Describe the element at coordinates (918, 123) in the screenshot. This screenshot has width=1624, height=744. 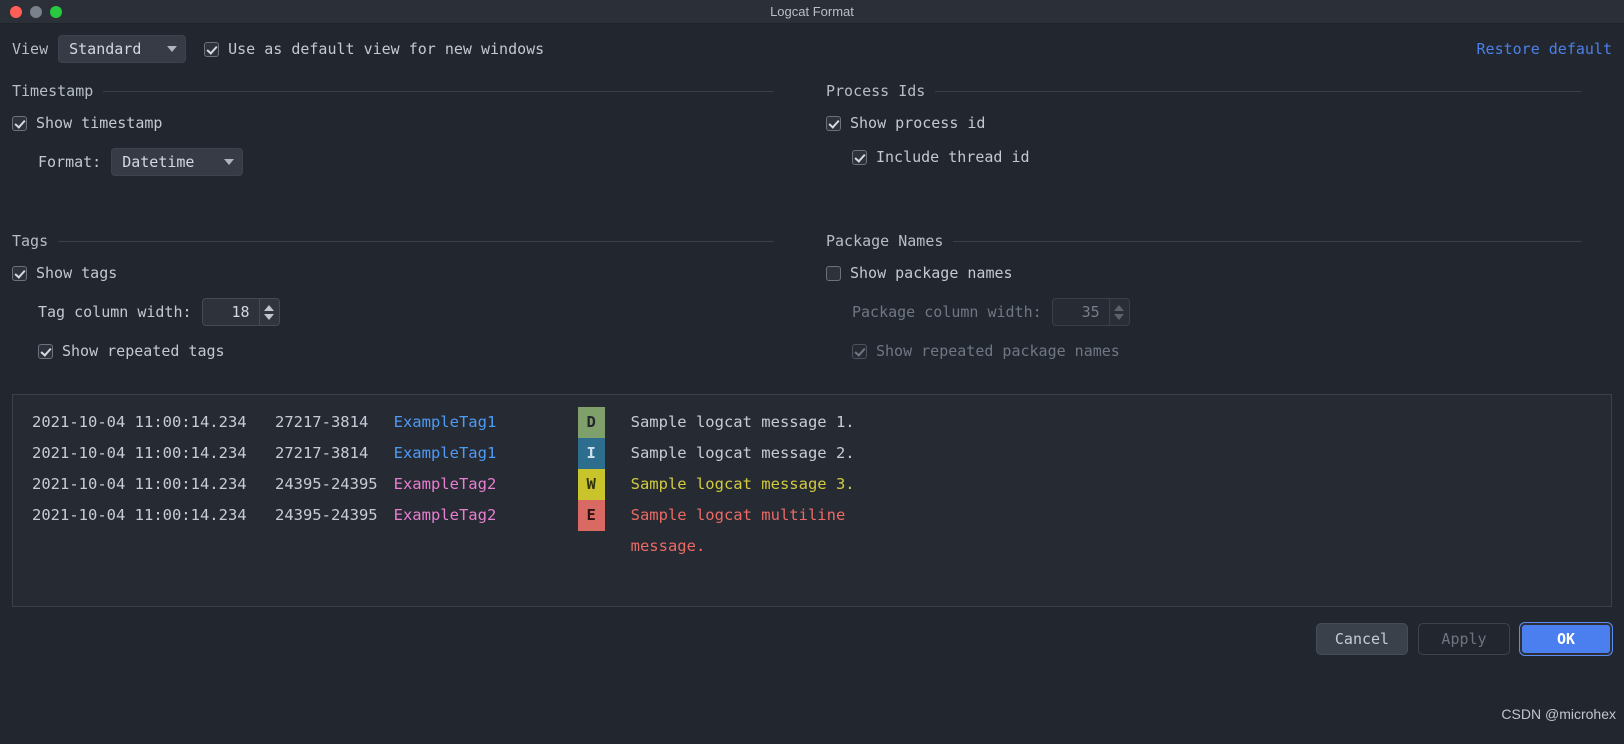
I see `show-process-id-label: Show process id` at that location.